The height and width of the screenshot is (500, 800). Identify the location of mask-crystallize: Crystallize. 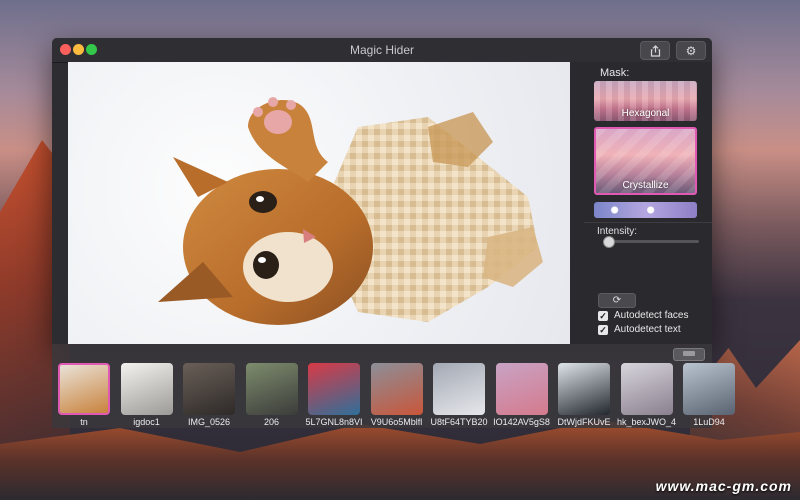
(645, 161).